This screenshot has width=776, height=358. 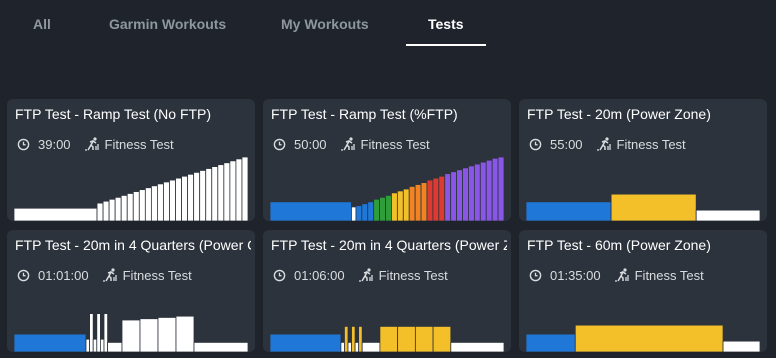 What do you see at coordinates (113, 114) in the screenshot?
I see `workout-title: FTP Test - Ramp Test (No FTP)` at bounding box center [113, 114].